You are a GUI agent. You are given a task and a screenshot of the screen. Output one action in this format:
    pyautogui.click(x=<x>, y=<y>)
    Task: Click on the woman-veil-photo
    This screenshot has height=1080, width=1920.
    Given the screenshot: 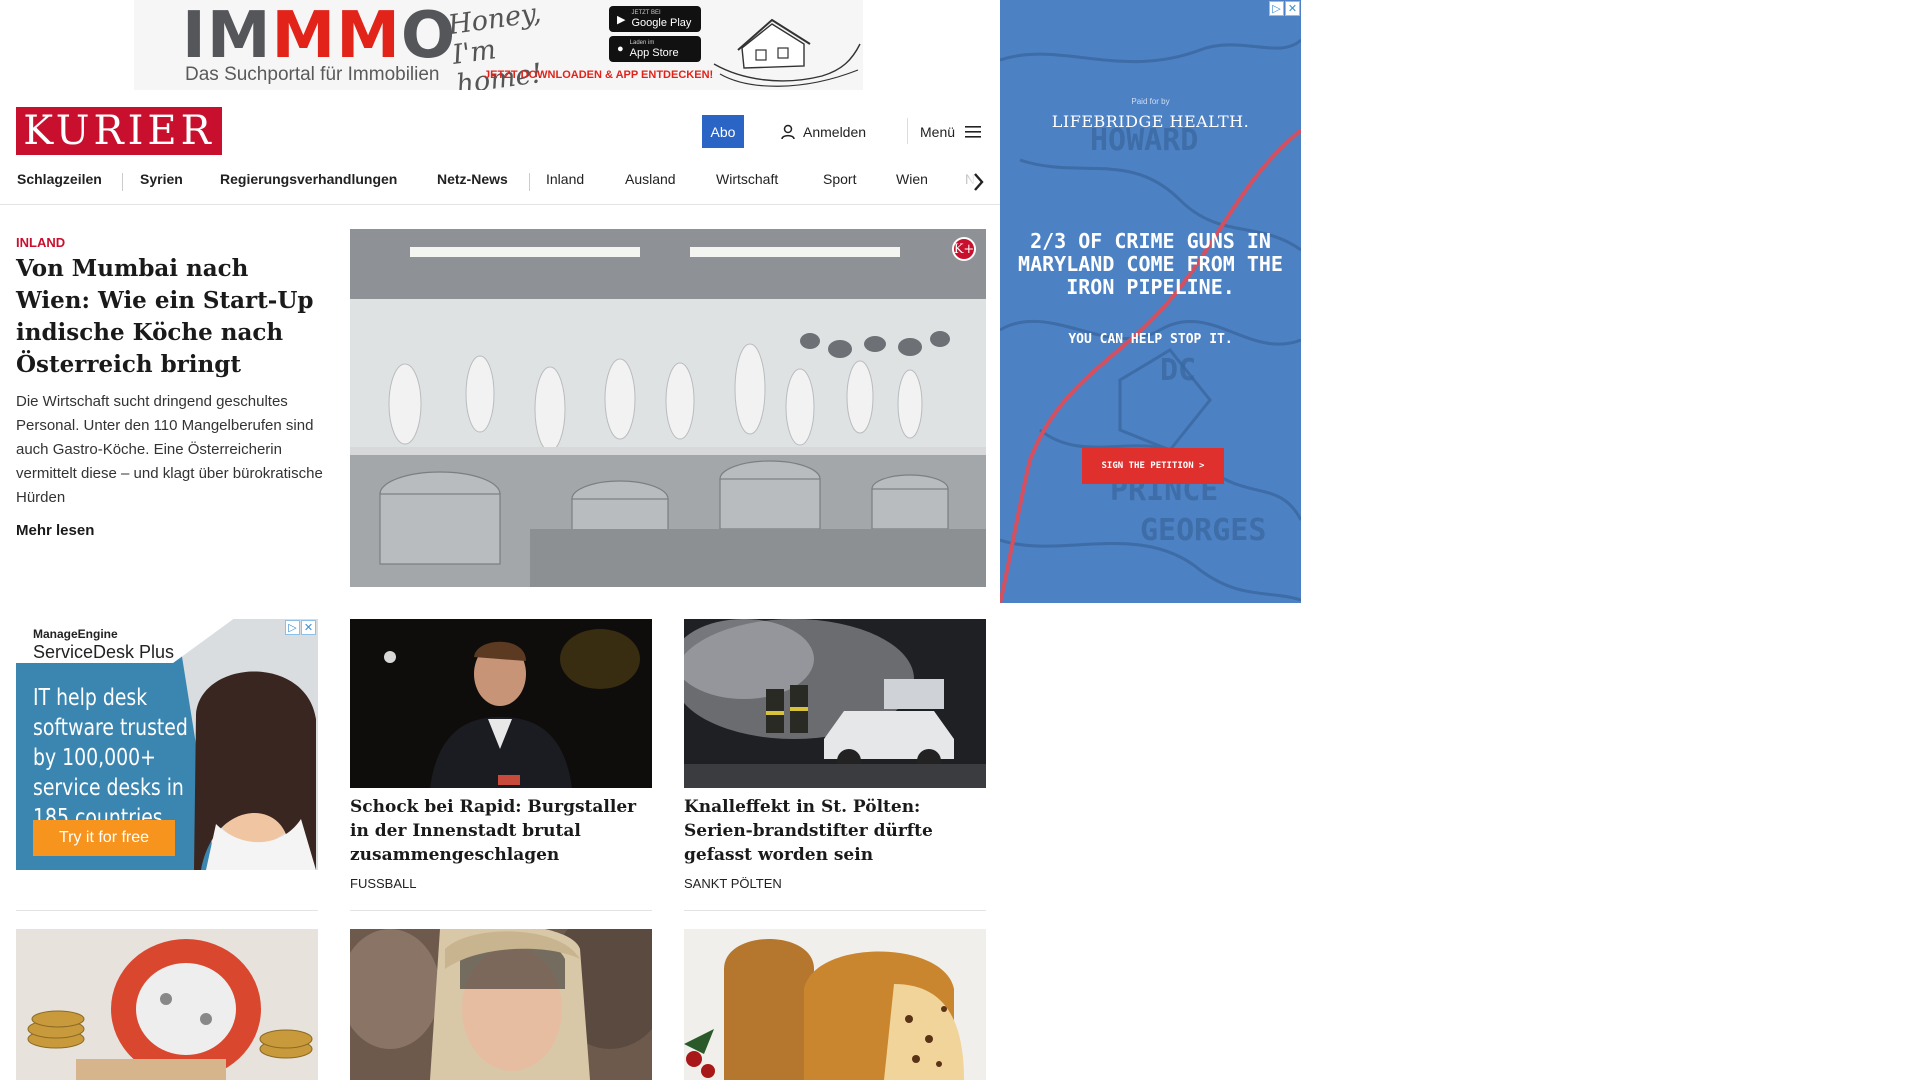 What is the action you would take?
    pyautogui.click(x=501, y=1004)
    